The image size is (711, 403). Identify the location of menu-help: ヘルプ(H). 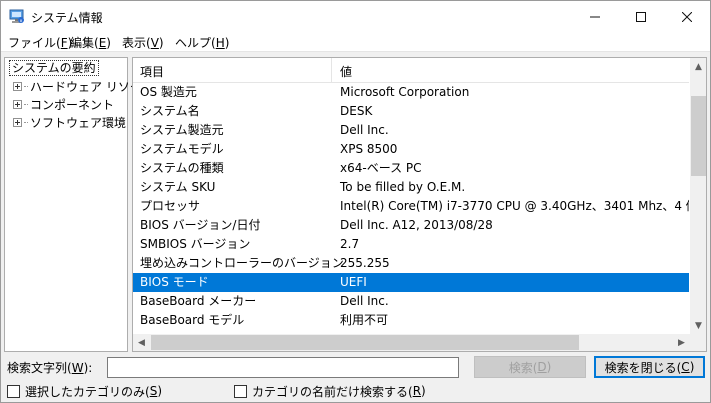
(202, 42).